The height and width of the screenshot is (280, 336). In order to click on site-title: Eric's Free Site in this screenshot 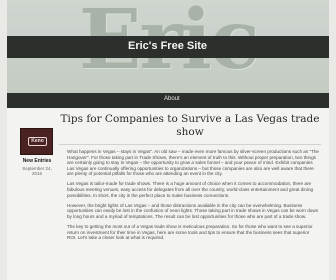, I will do `click(167, 46)`.